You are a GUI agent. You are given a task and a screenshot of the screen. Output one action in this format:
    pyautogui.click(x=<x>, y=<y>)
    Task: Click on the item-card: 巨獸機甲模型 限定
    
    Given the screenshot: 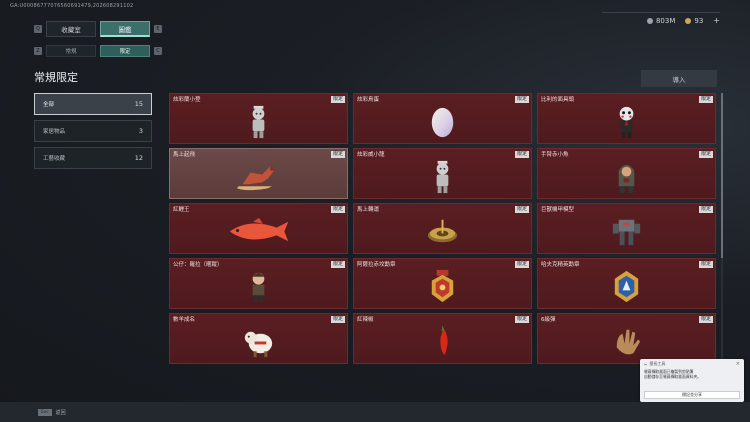 What is the action you would take?
    pyautogui.click(x=626, y=228)
    